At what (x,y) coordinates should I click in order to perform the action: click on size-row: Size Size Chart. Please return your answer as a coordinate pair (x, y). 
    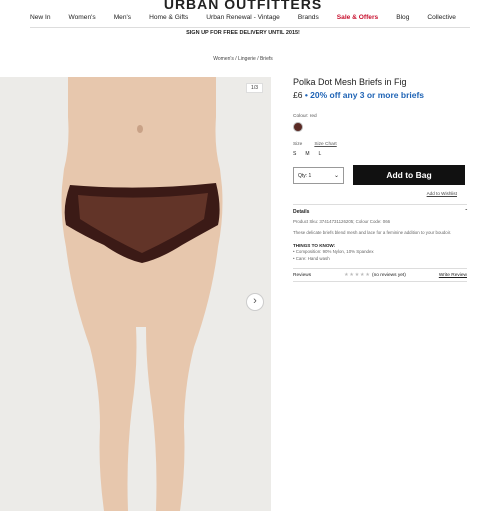
    Looking at the image, I should click on (380, 144).